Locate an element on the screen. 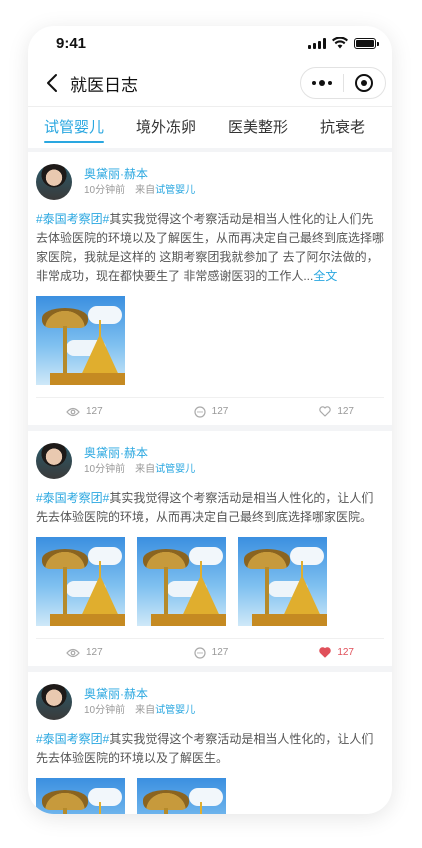  status-time: 9:41 is located at coordinates (71, 43).